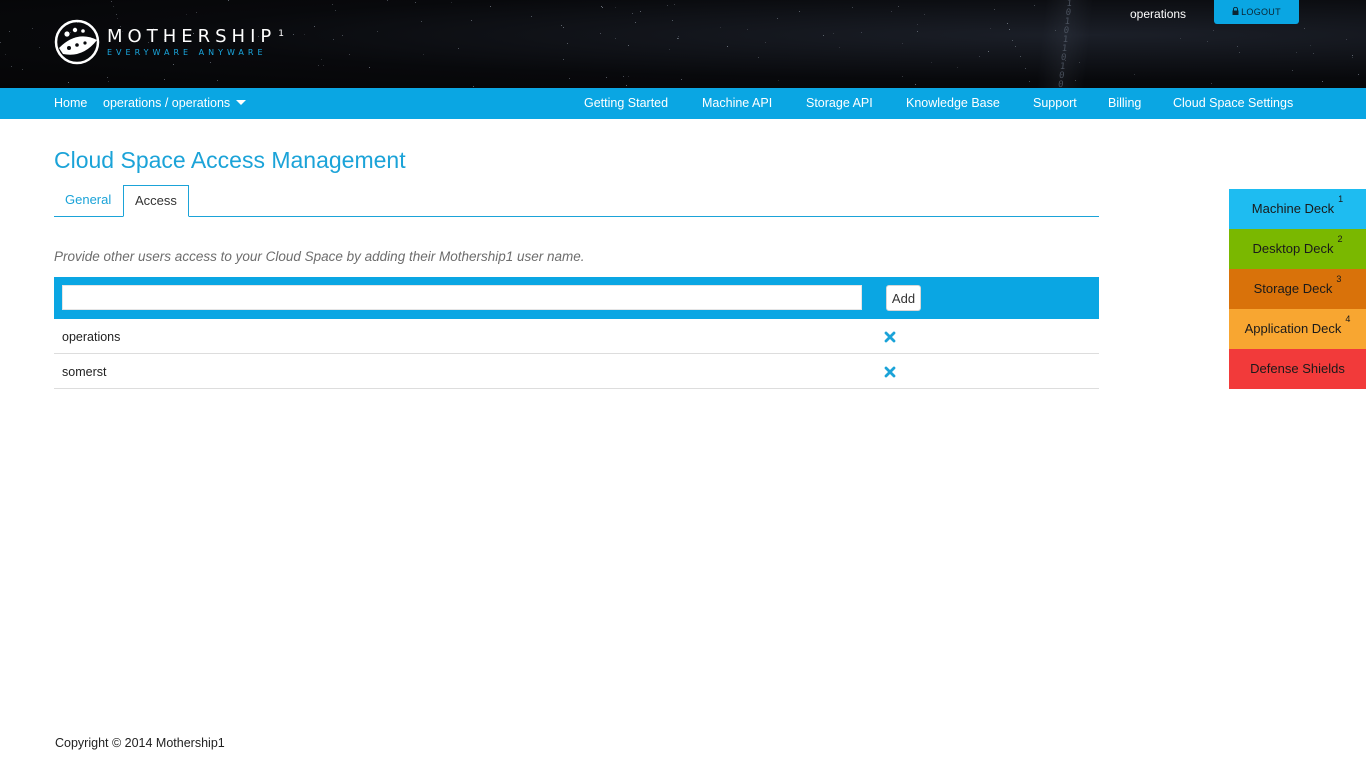 The image size is (1366, 768). Describe the element at coordinates (1233, 103) in the screenshot. I see `nav-cloud-space-settings: Cloud Space Settings` at that location.